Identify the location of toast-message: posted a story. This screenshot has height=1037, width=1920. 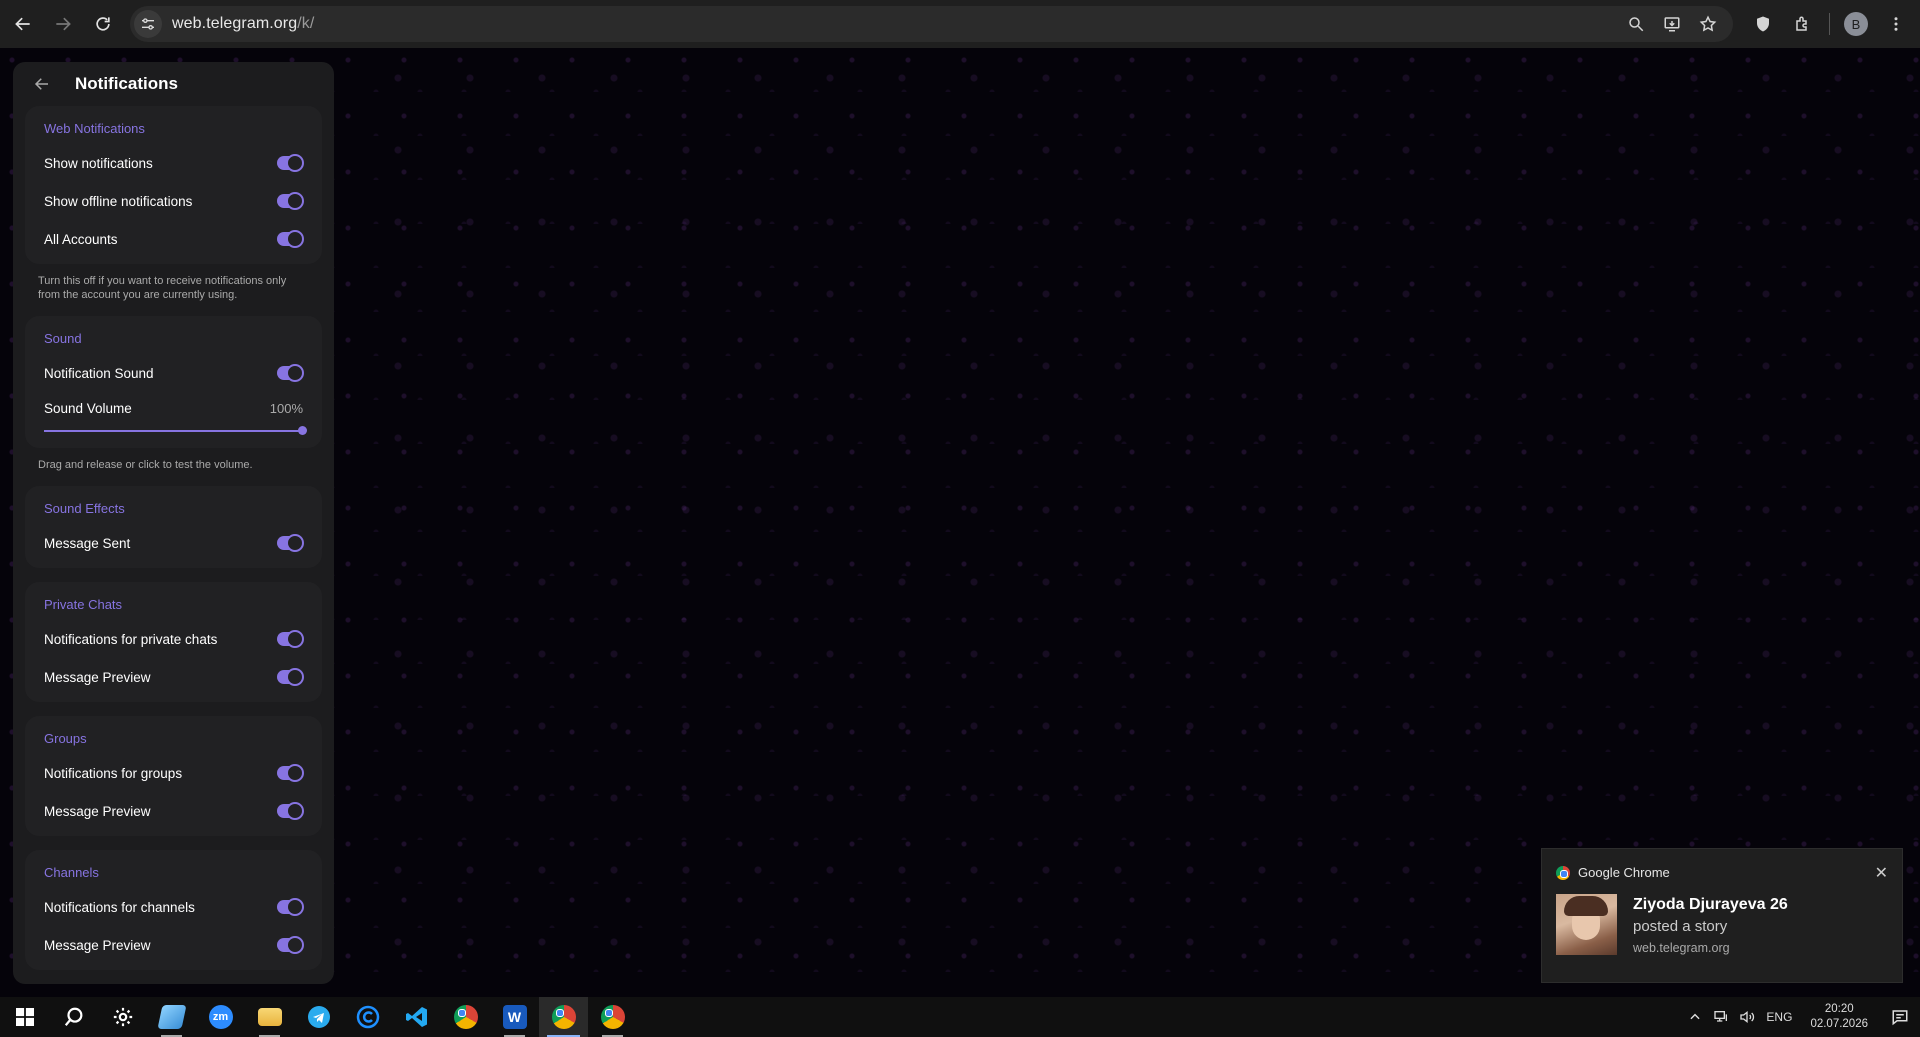
(1680, 926).